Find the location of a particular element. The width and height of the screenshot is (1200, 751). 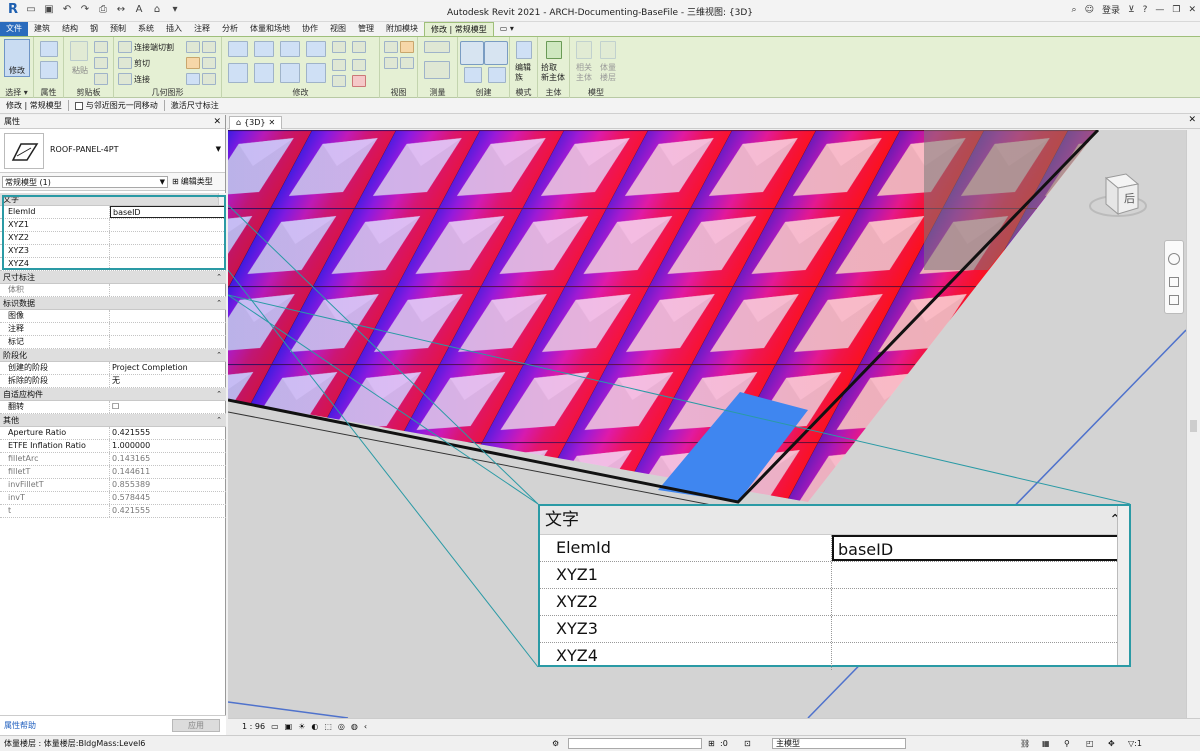

tab-3d-view: ⌂ {3D} ✕ is located at coordinates (256, 122).